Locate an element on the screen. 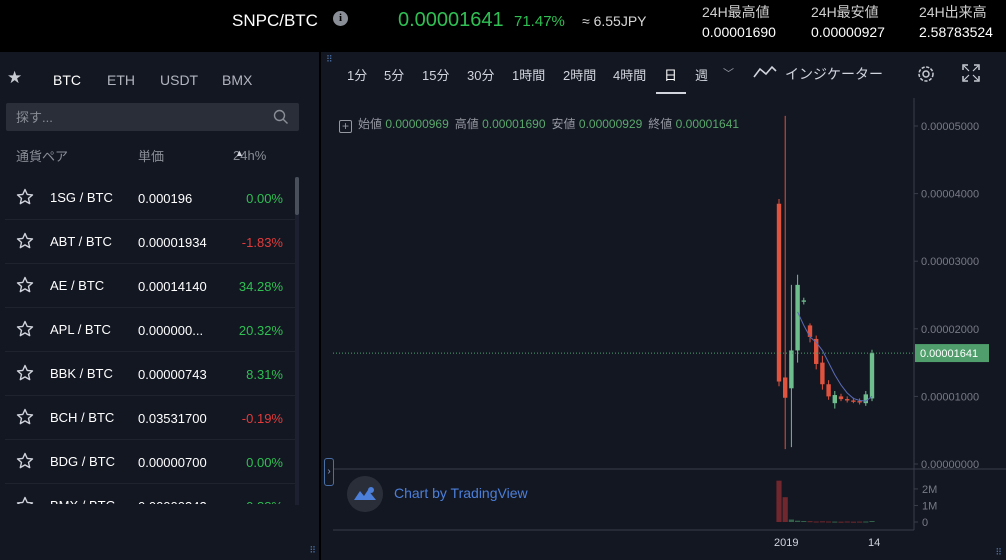 Image resolution: width=1006 pixels, height=560 pixels. tab-btc: BTC is located at coordinates (67, 80).